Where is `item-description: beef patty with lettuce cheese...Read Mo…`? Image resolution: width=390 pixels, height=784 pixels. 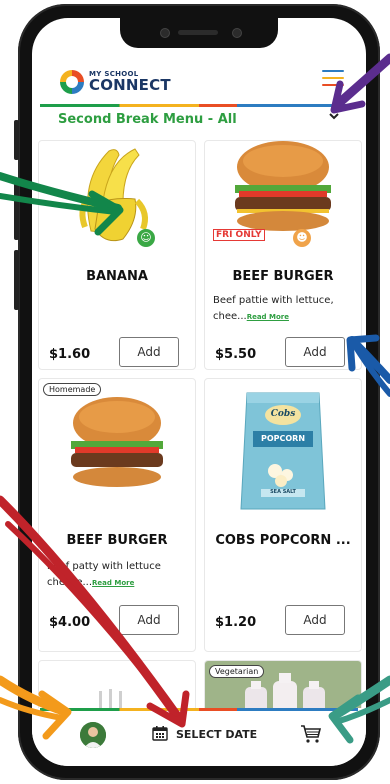
item-description: beef patty with lettuce cheese...Read Mo… is located at coordinates (118, 575).